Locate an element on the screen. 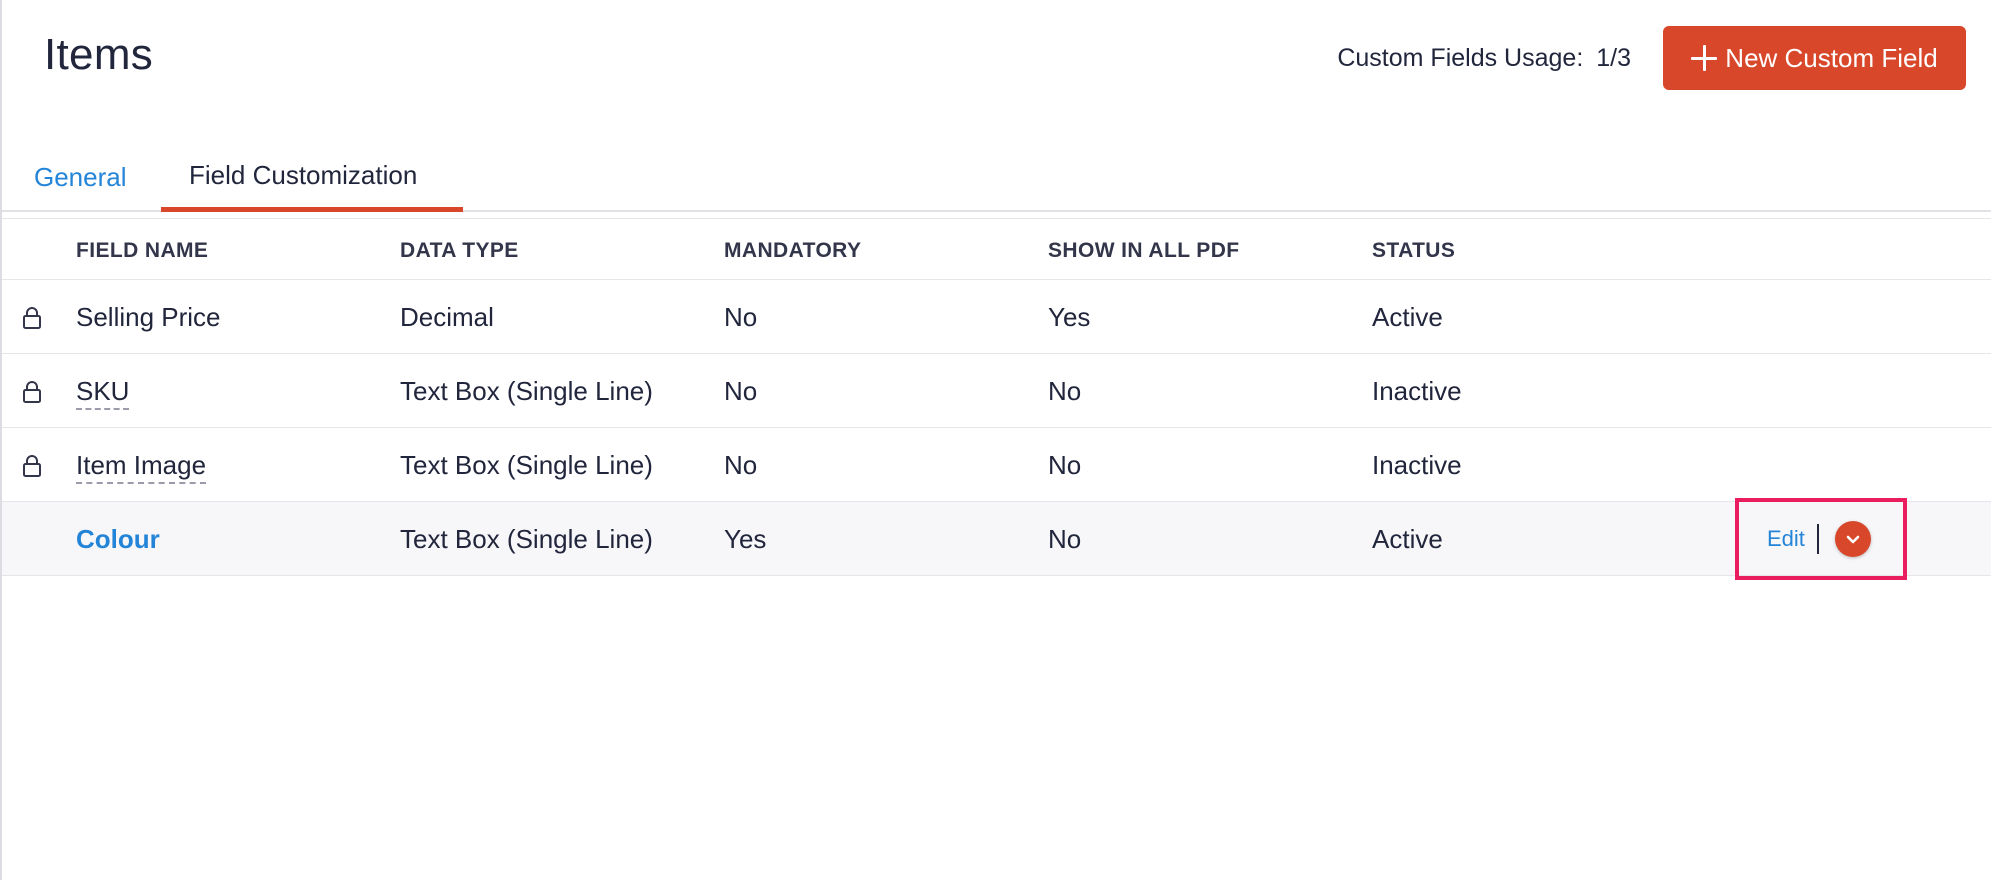 Image resolution: width=1991 pixels, height=880 pixels. column-header-show-in-all-pdf: SHOW IN ALL PDF is located at coordinates (1144, 250).